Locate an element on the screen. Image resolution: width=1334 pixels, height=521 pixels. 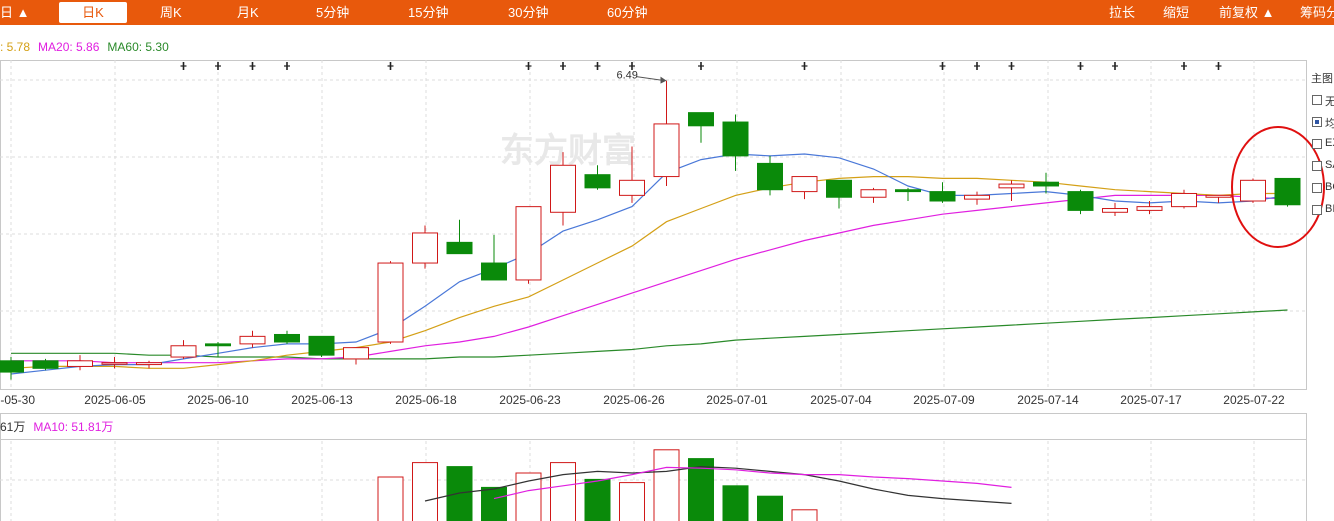
x-tick-label: 2025-06-26 is located at coordinates (634, 400).